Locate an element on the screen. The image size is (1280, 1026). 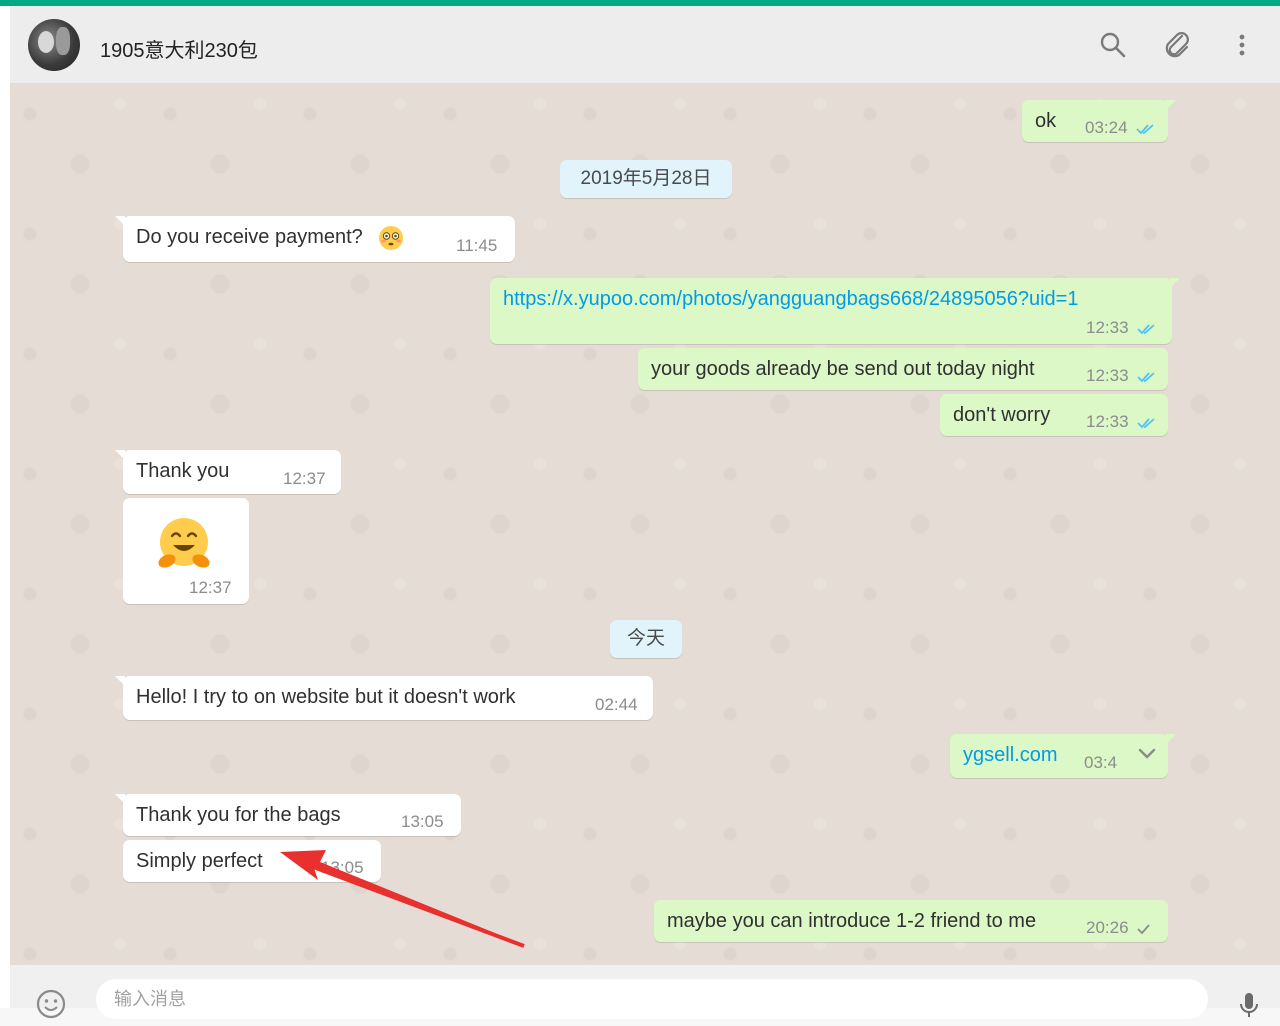
chat-title: 1905意大利230包 is located at coordinates (179, 48).